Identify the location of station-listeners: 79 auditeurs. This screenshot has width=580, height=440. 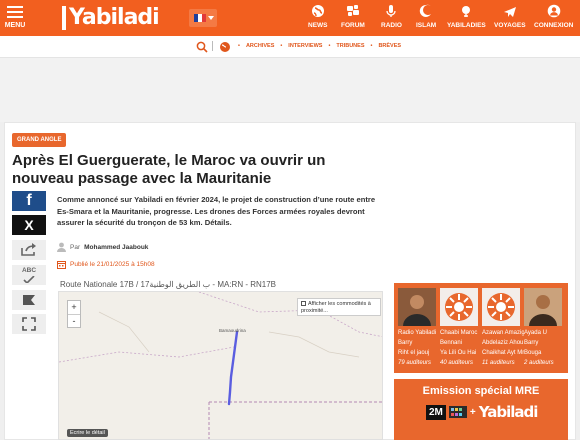
(415, 363).